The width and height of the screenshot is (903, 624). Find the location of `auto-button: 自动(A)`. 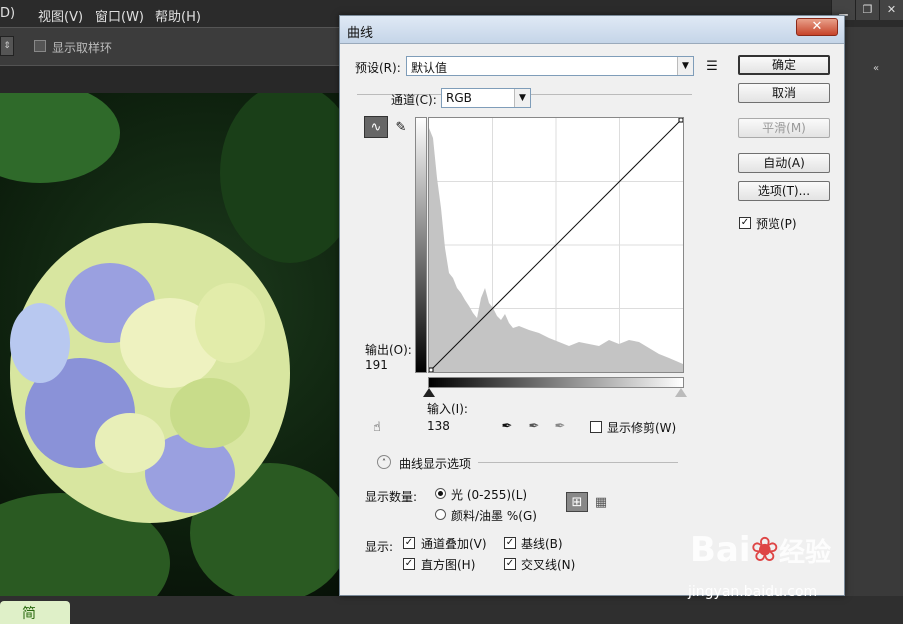

auto-button: 自动(A) is located at coordinates (784, 163).